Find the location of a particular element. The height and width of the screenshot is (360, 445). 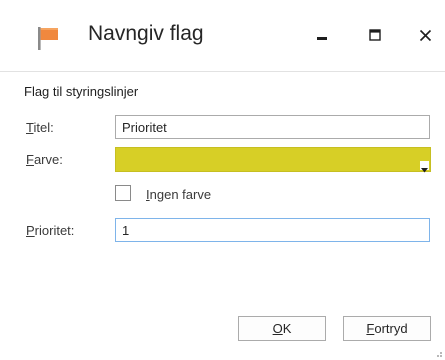

minimize-button is located at coordinates (322, 35).